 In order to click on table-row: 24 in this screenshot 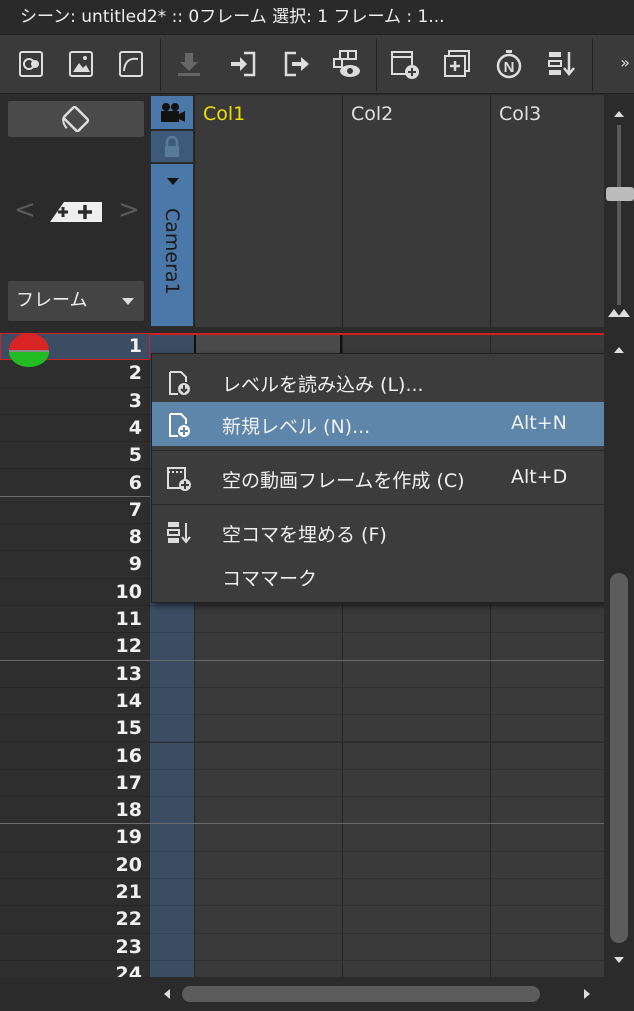, I will do `click(302, 968)`.